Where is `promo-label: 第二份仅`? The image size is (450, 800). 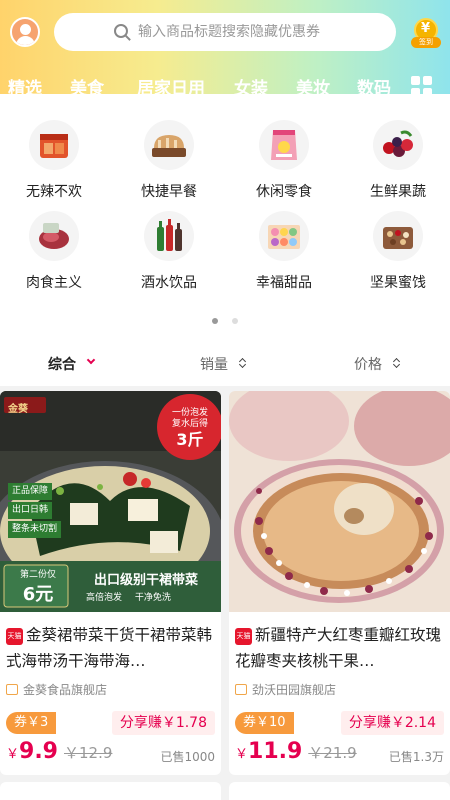 promo-label: 第二份仅 is located at coordinates (37, 575).